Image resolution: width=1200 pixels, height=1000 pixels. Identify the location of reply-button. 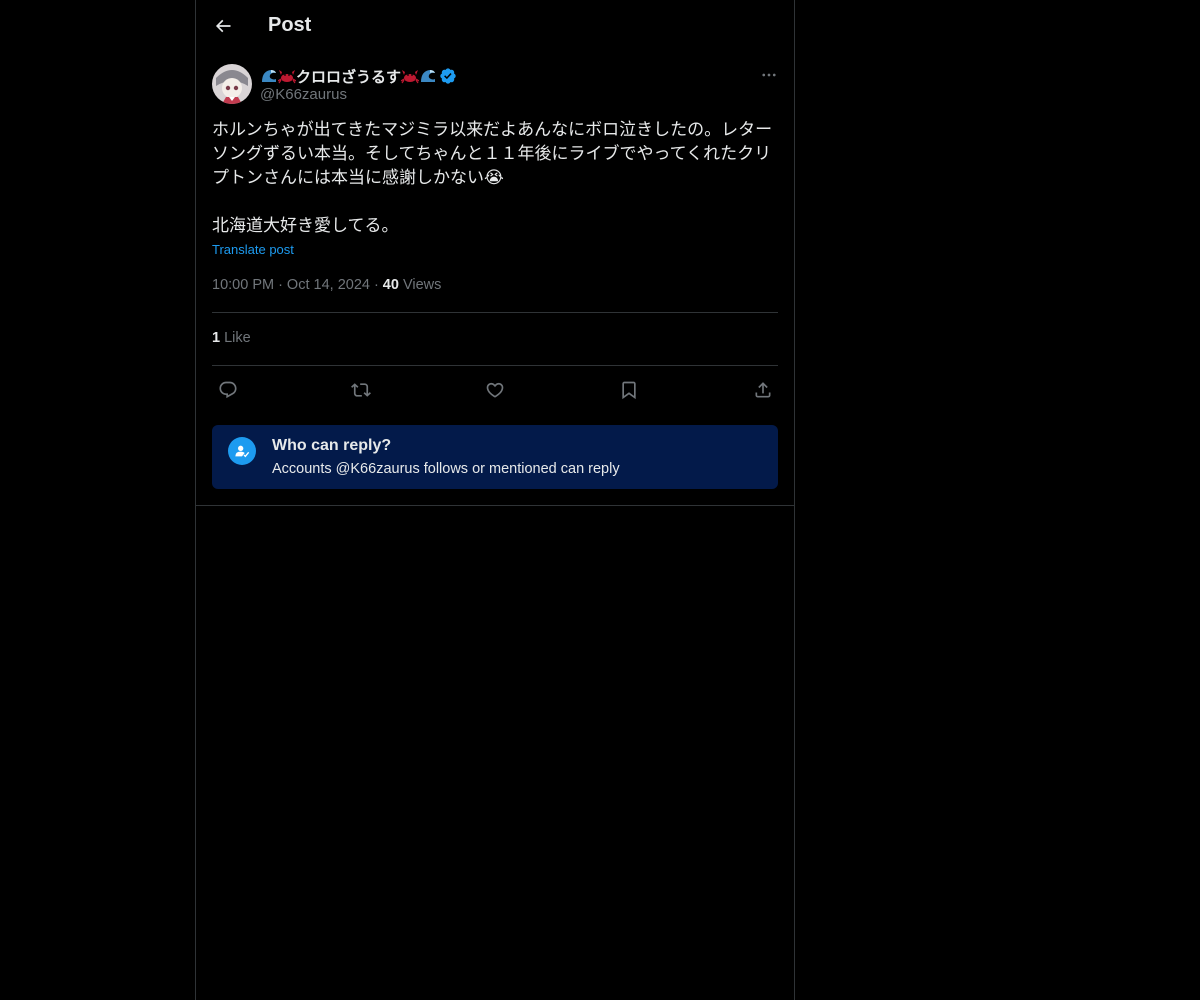
(228, 390).